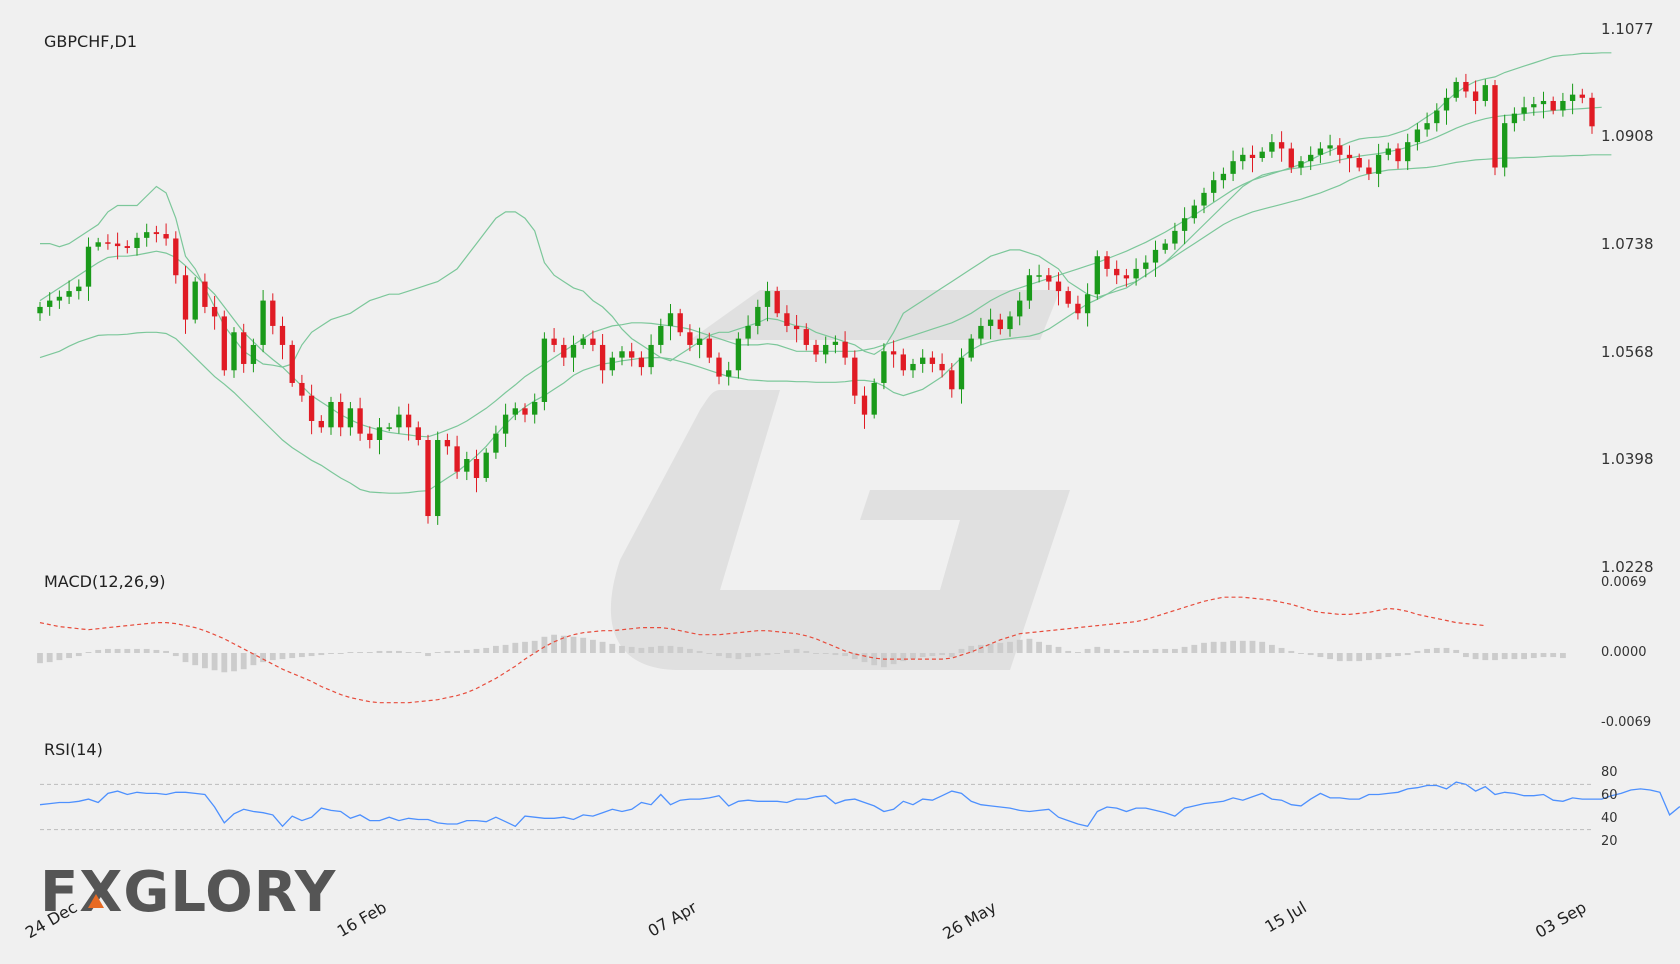  What do you see at coordinates (859, 804) in the screenshot?
I see `rsi-line` at bounding box center [859, 804].